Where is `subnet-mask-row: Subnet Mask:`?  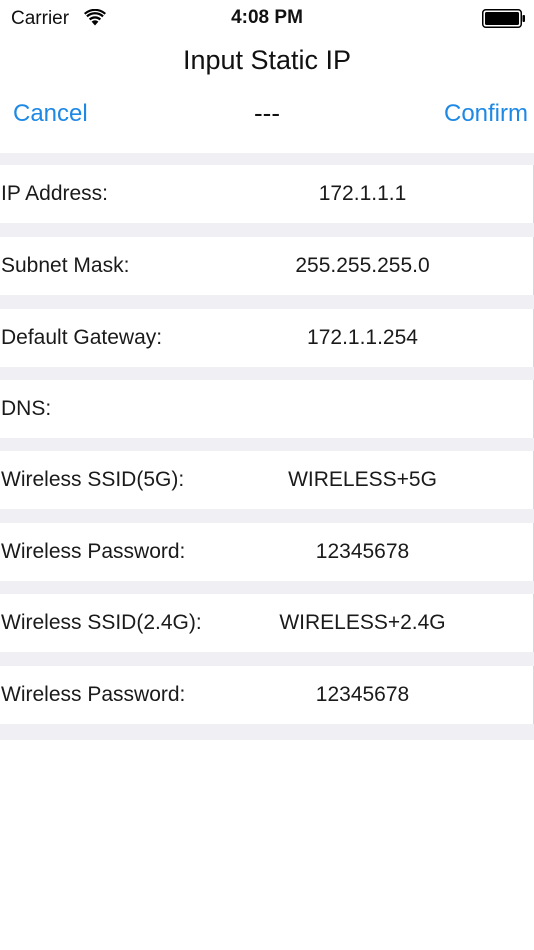 subnet-mask-row: Subnet Mask: is located at coordinates (267, 266).